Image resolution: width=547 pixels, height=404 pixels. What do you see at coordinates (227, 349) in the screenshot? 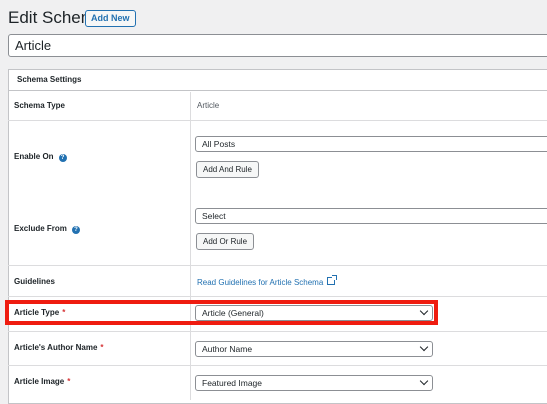
I see `author-name-select-value: Author Name` at bounding box center [227, 349].